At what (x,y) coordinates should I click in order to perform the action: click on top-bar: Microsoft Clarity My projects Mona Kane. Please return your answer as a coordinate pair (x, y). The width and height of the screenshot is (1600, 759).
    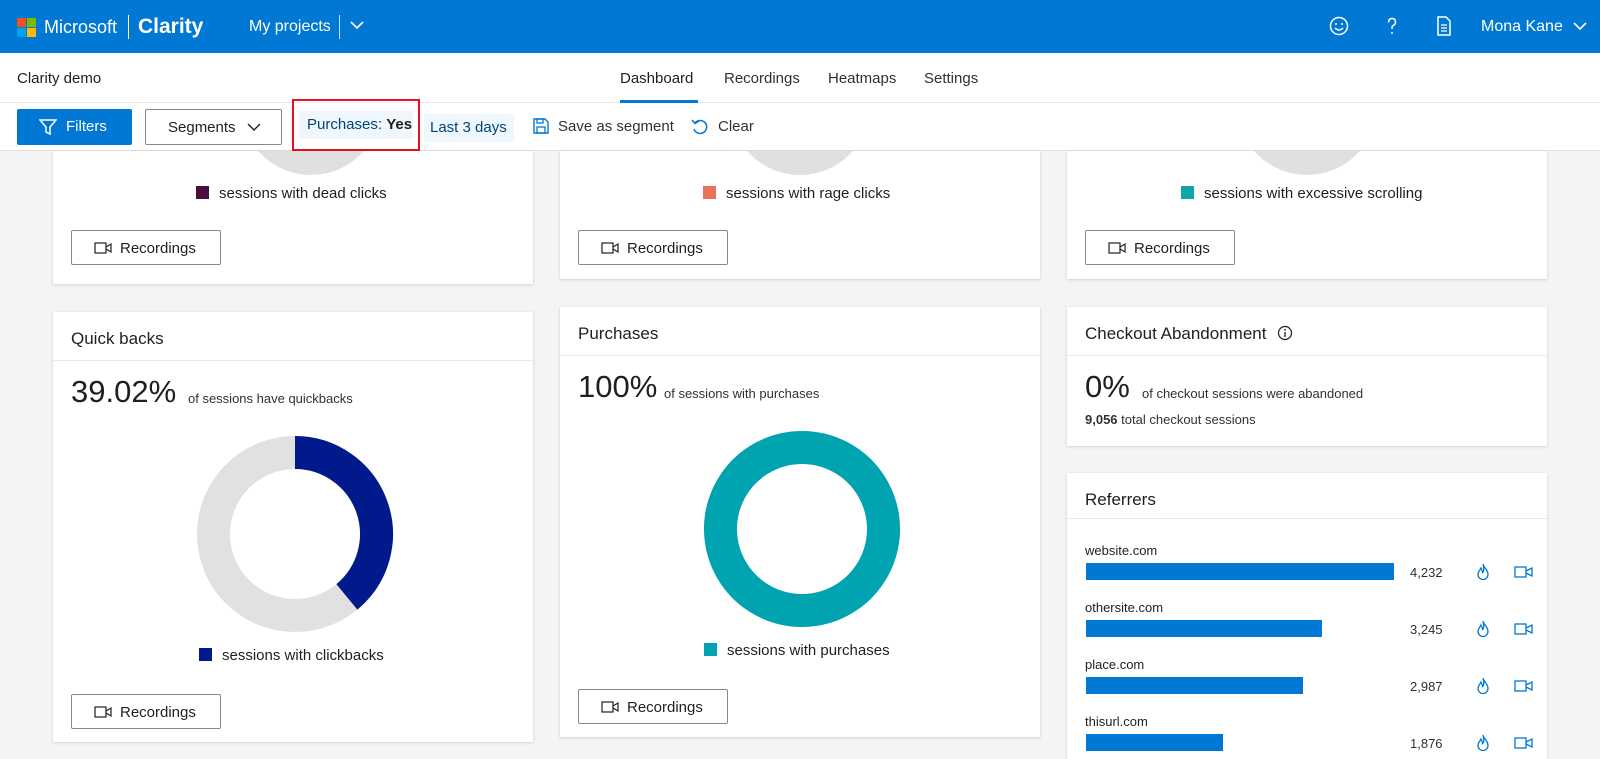
    Looking at the image, I should click on (800, 26).